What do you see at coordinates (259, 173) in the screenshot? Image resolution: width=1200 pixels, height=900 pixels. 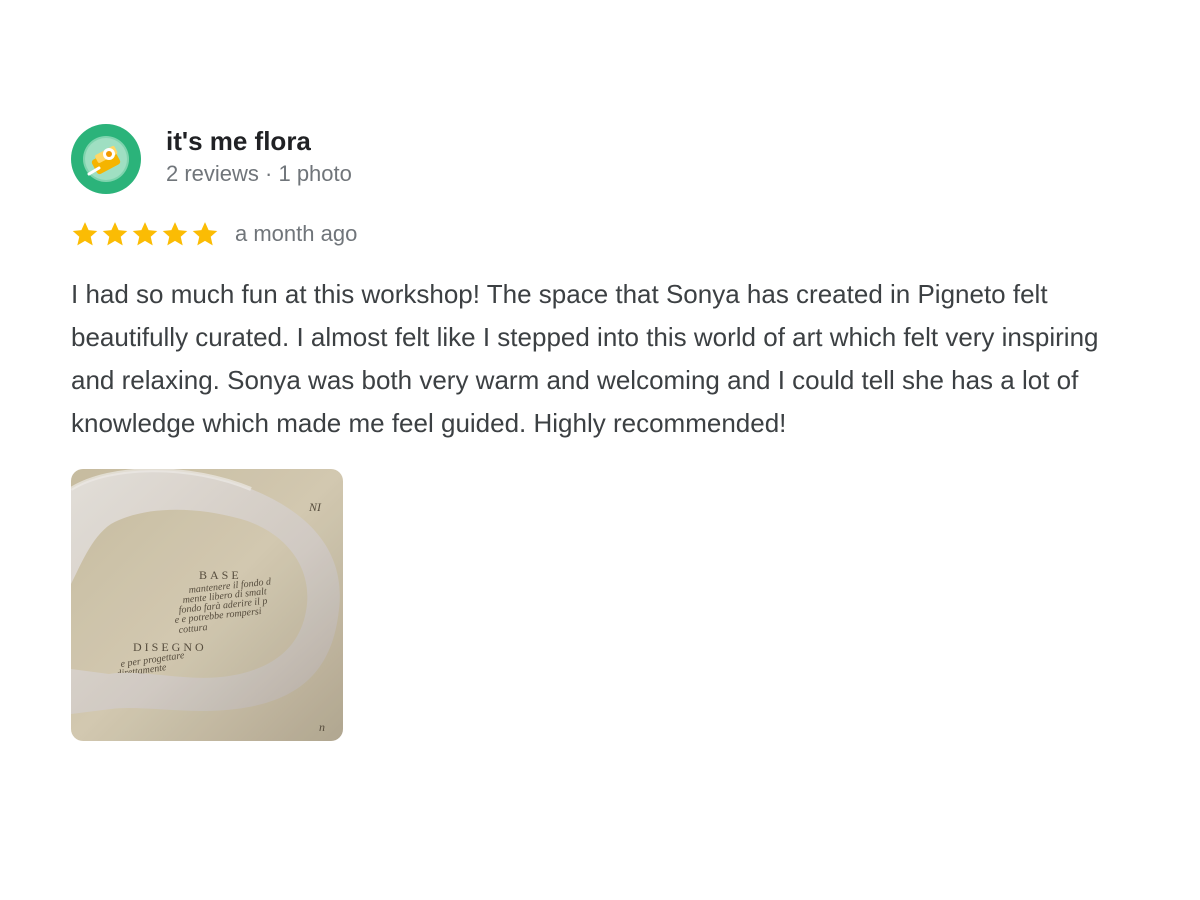 I see `author-meta: 2 reviews · 1 photo` at bounding box center [259, 173].